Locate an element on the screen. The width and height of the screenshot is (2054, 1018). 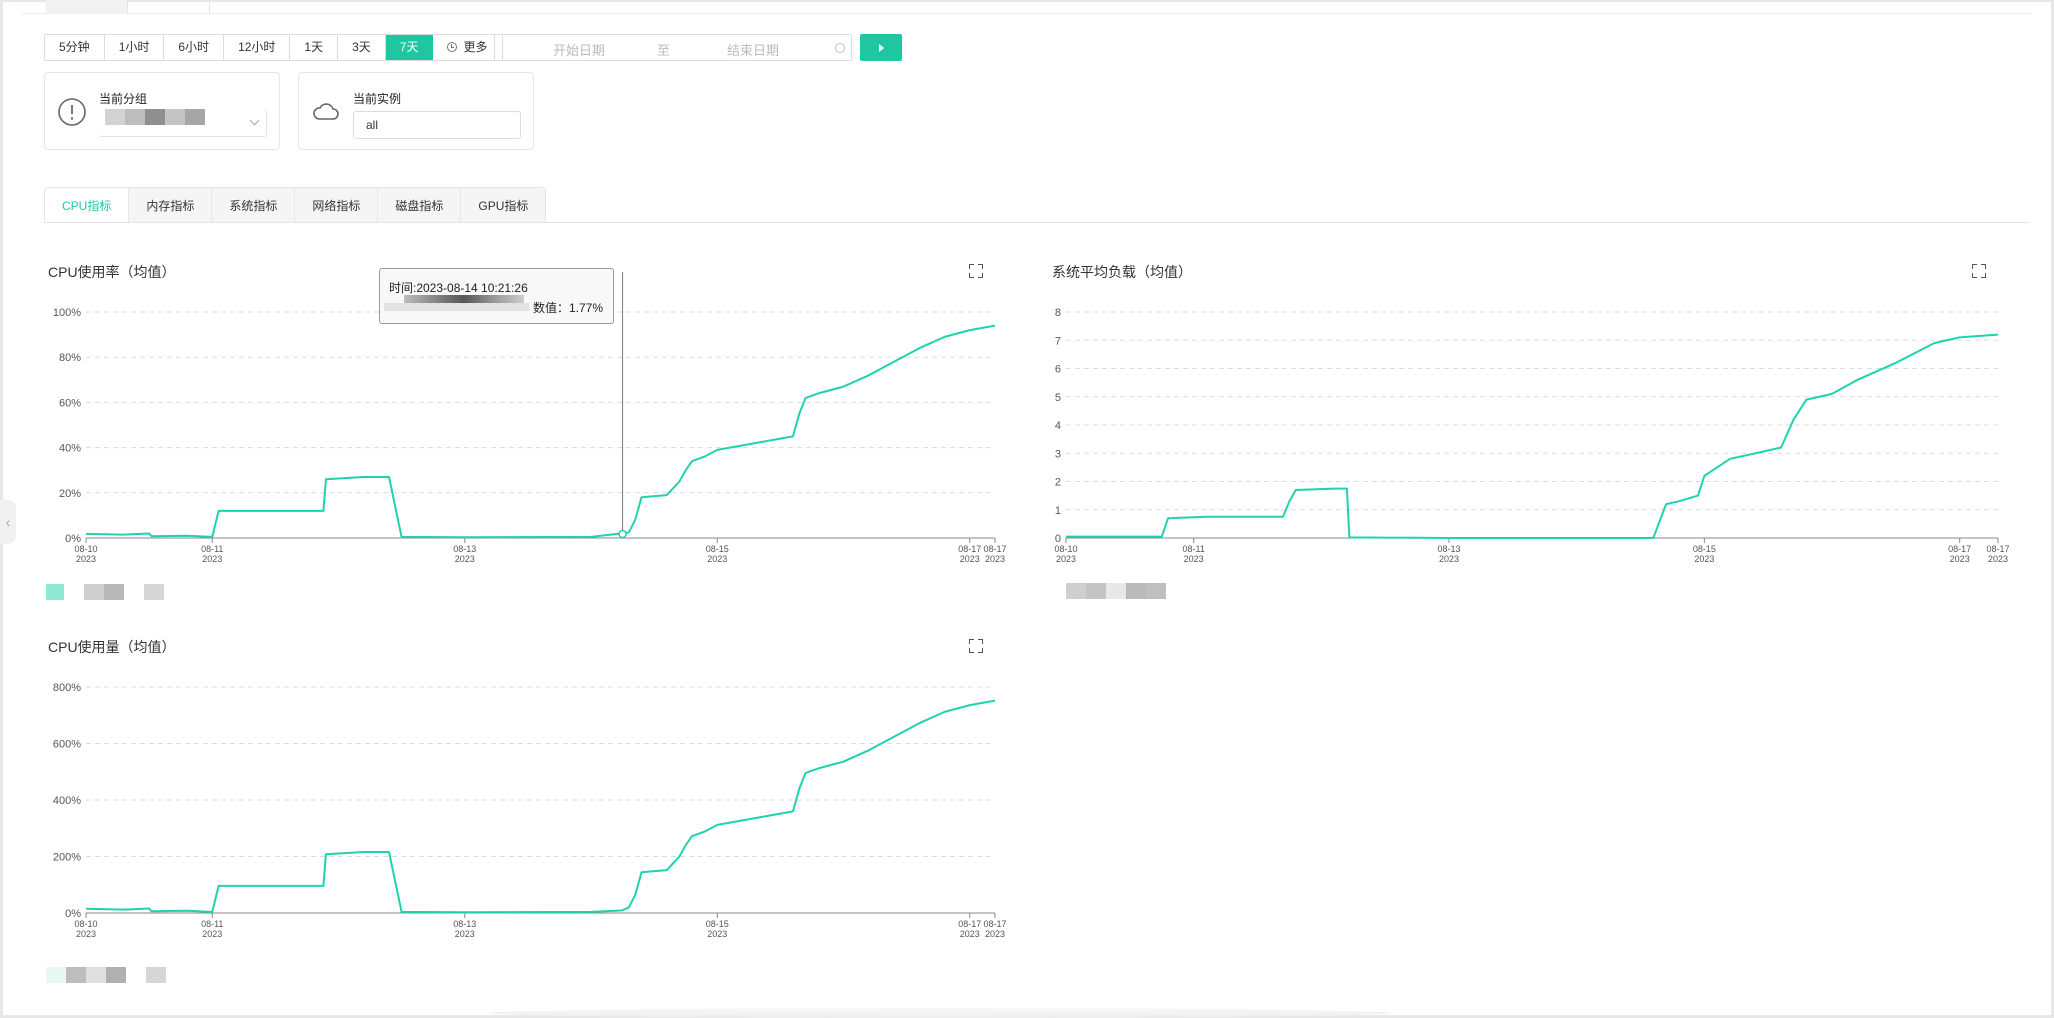
tooltip-series-redacted is located at coordinates (456, 303).